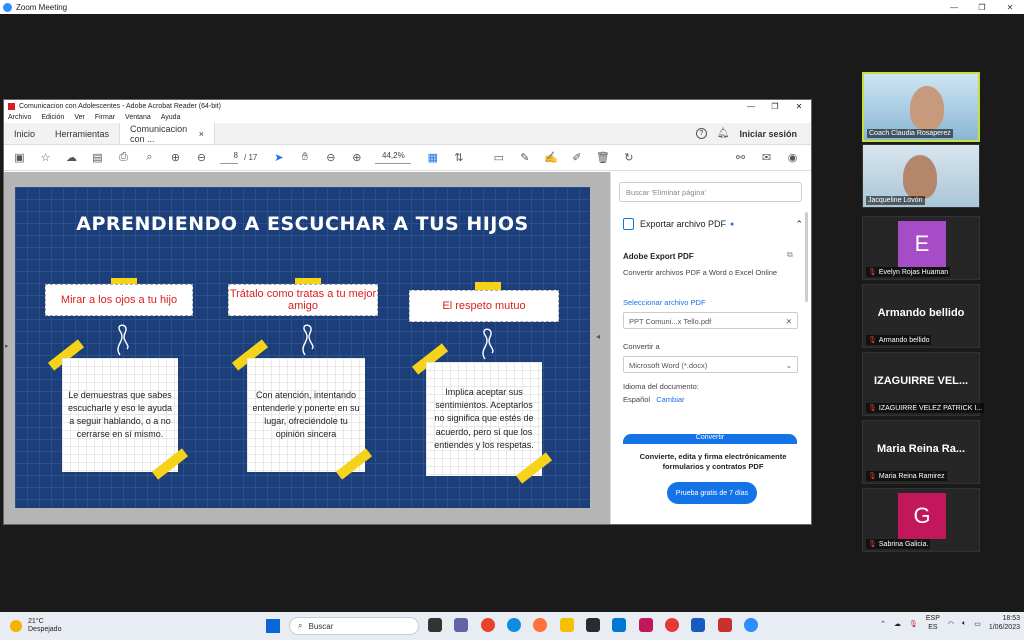 This screenshot has width=1024, height=640. What do you see at coordinates (646, 625) in the screenshot?
I see `app-icon` at bounding box center [646, 625].